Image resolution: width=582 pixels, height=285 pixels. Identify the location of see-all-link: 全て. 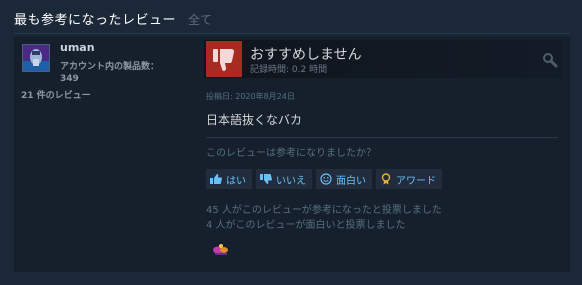
(200, 19).